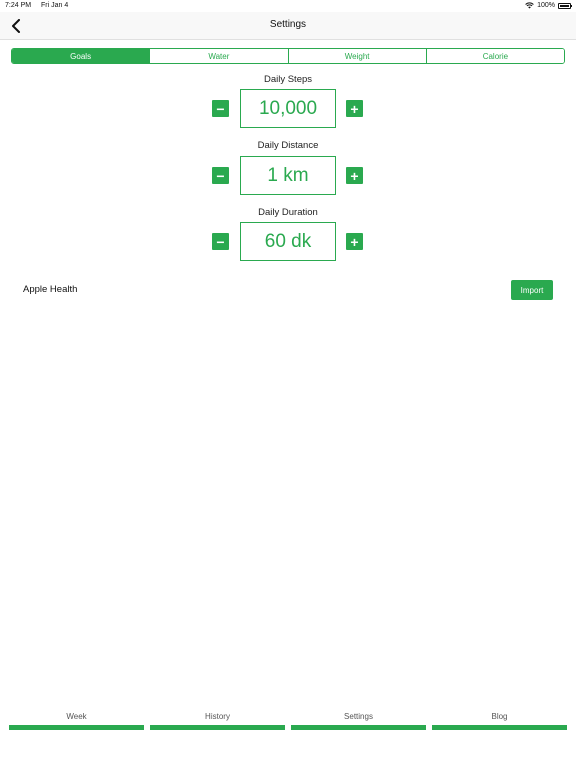 The width and height of the screenshot is (576, 768). Describe the element at coordinates (354, 108) in the screenshot. I see `daily-steps-increment-button: +` at that location.